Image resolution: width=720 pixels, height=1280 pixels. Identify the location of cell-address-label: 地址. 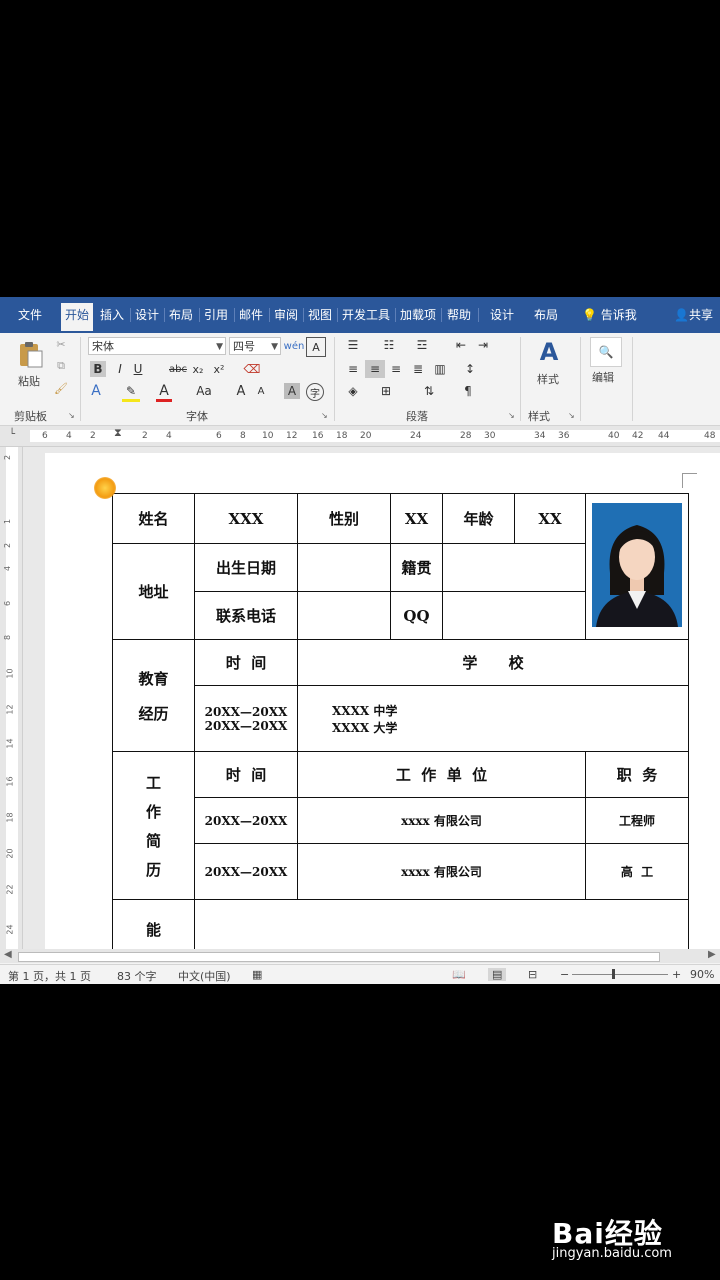
(153, 591).